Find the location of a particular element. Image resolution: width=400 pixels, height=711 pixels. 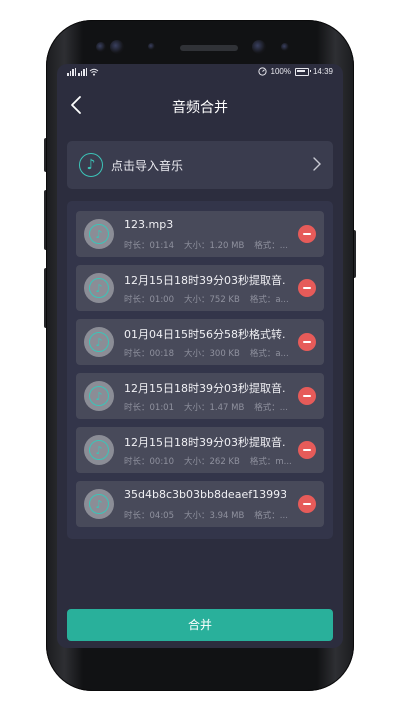

battery-percent: 100% is located at coordinates (280, 71).